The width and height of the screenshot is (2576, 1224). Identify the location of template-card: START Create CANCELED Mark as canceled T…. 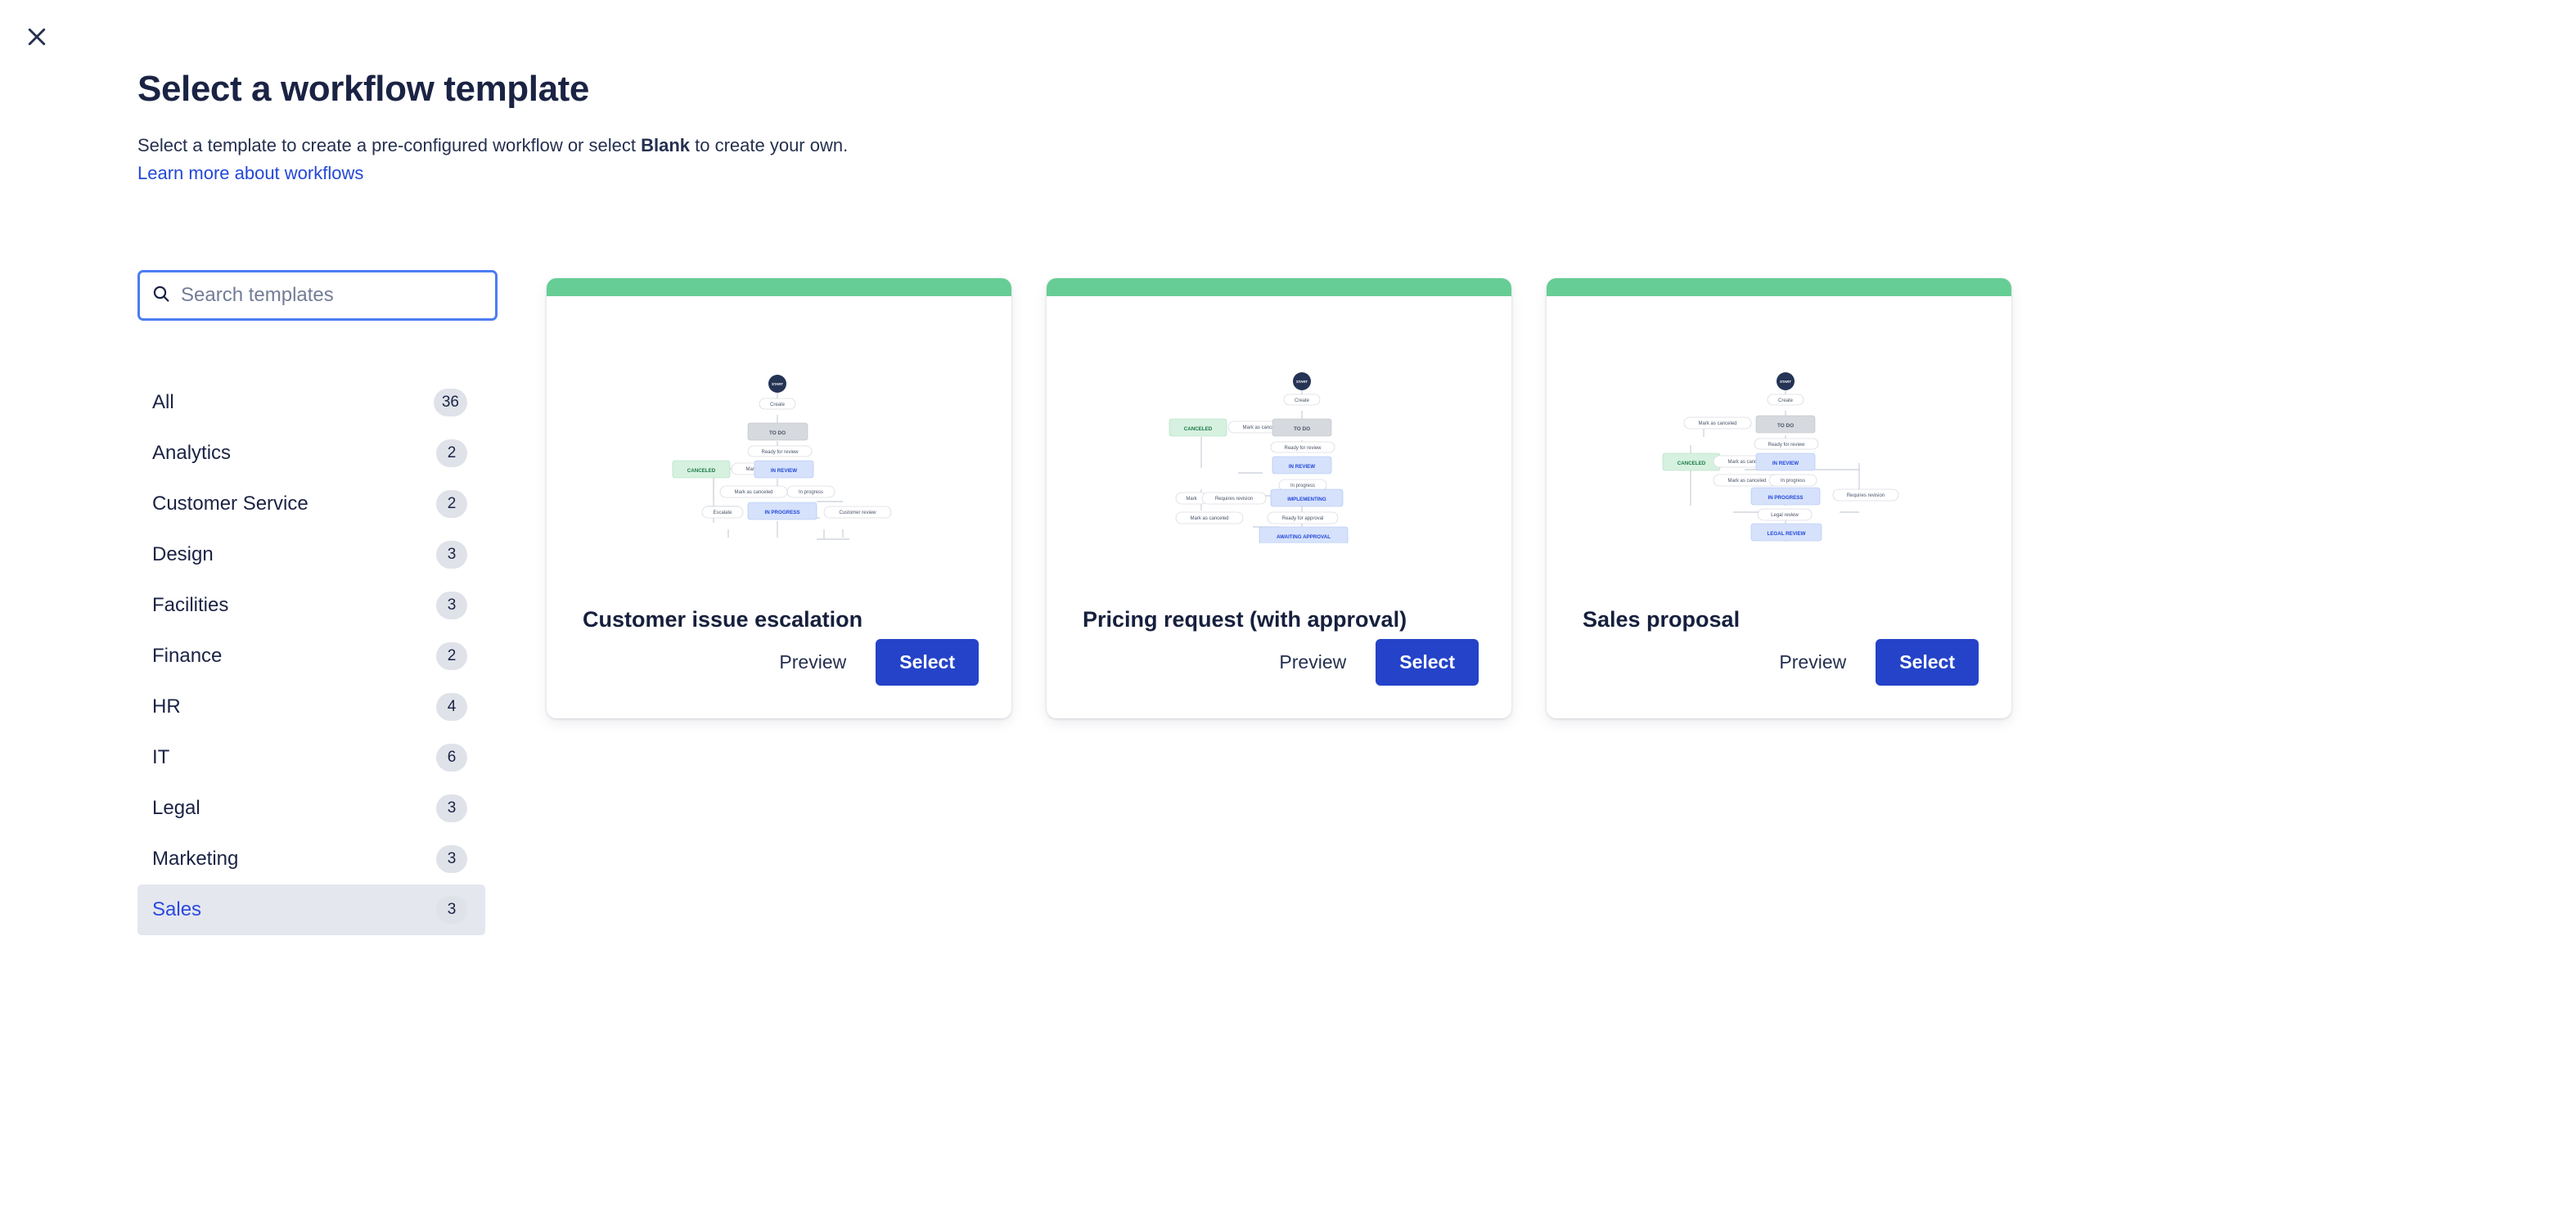
(1279, 498).